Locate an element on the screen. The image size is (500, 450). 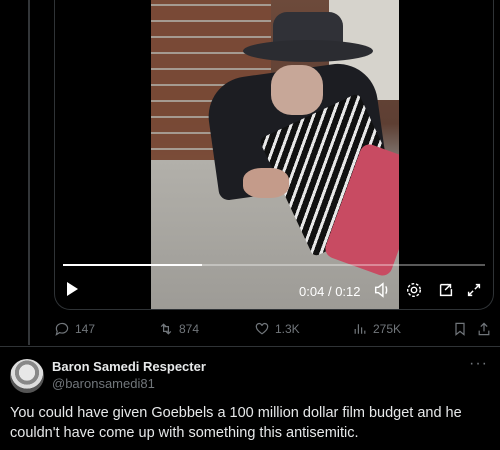
share-icon is located at coordinates (484, 329).